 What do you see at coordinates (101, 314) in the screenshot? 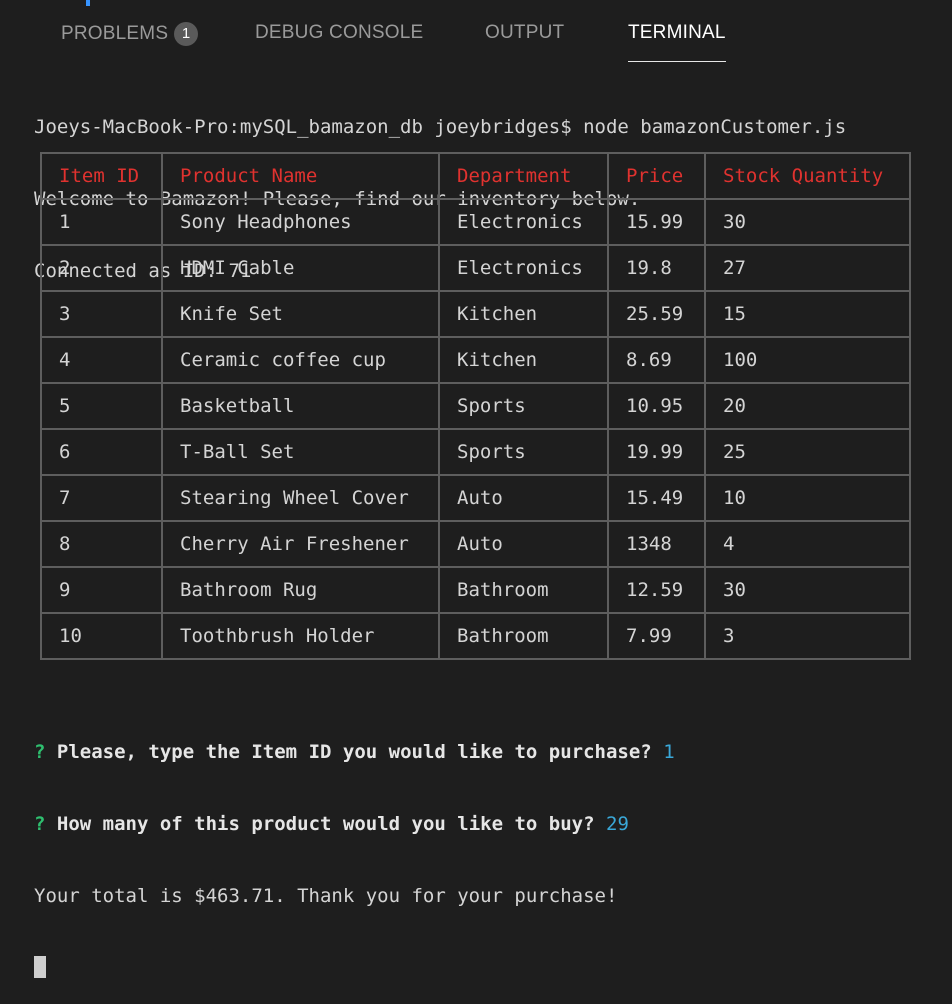
I see `cell-item-id: 3` at bounding box center [101, 314].